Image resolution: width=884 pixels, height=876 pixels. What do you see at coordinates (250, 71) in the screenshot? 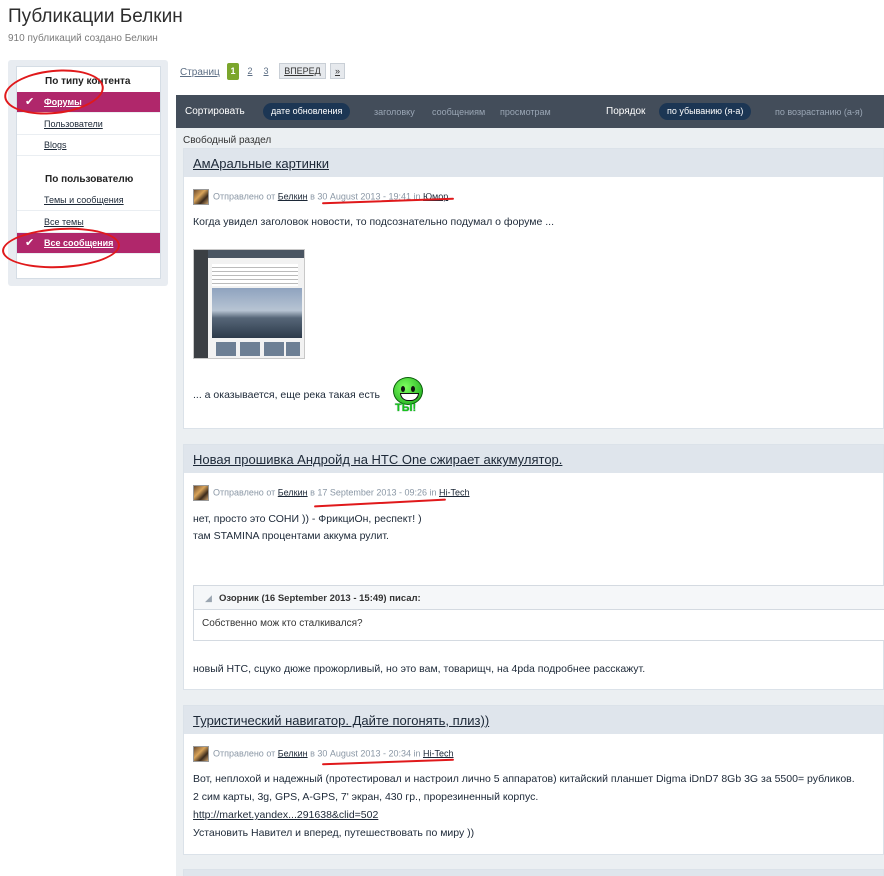
I see `page-2-link: 2` at bounding box center [250, 71].